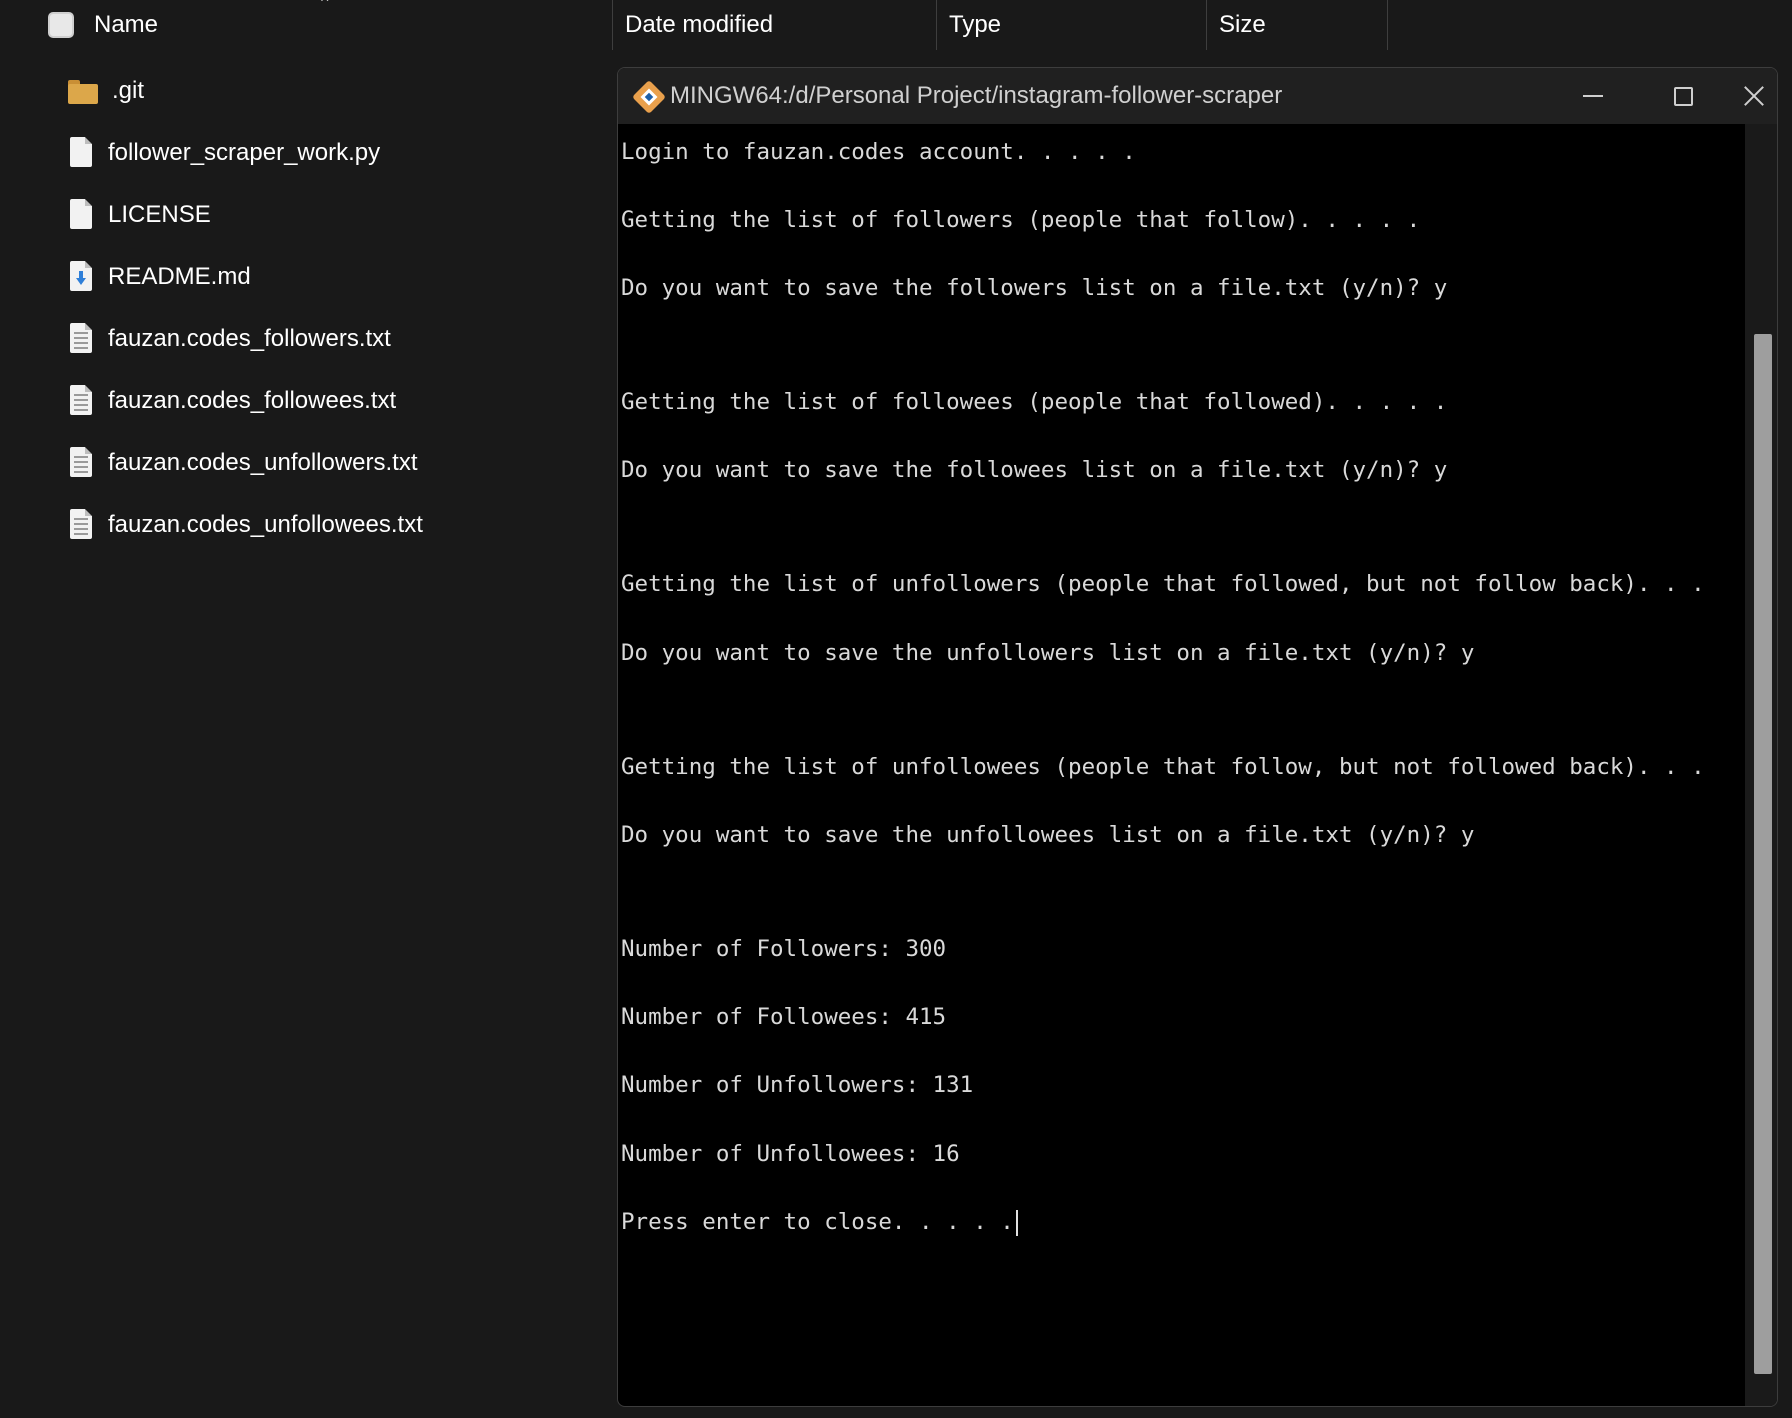 The height and width of the screenshot is (1418, 1792). What do you see at coordinates (179, 276) in the screenshot?
I see `file-name: README.md` at bounding box center [179, 276].